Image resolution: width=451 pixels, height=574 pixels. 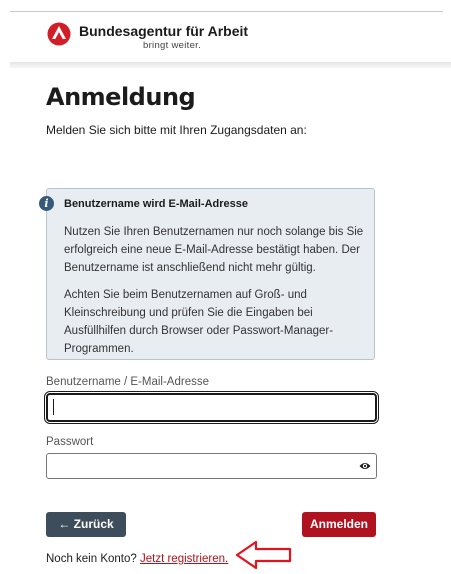 I want to click on annotation-arrow-icon, so click(x=263, y=555).